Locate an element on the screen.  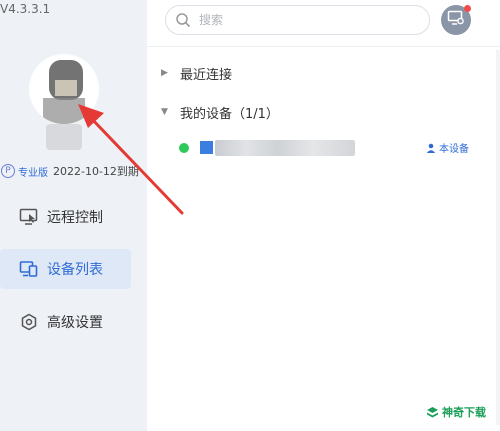
app-version: V4.3.3.1 is located at coordinates (25, 9).